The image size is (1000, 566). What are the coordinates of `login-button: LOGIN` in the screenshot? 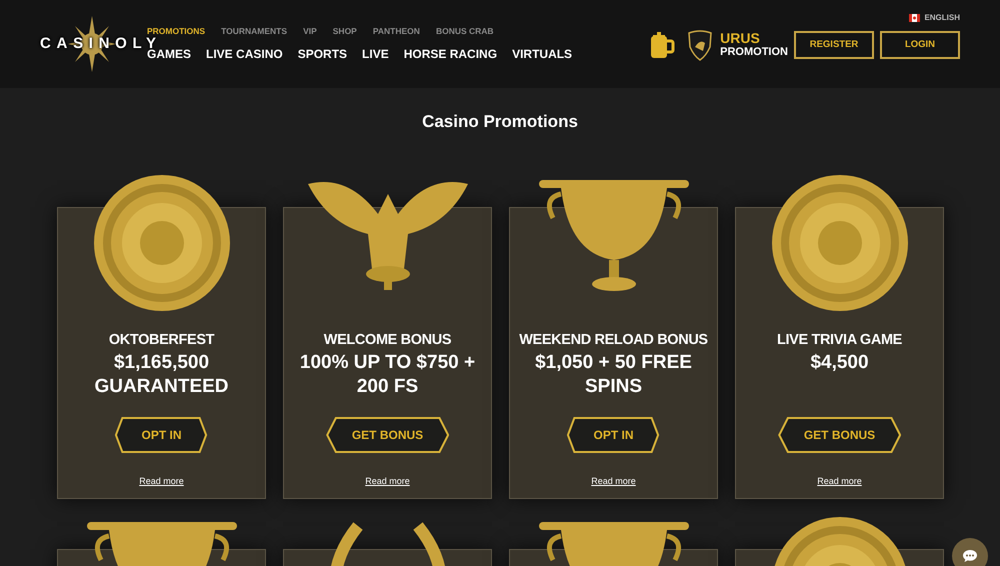 It's located at (920, 45).